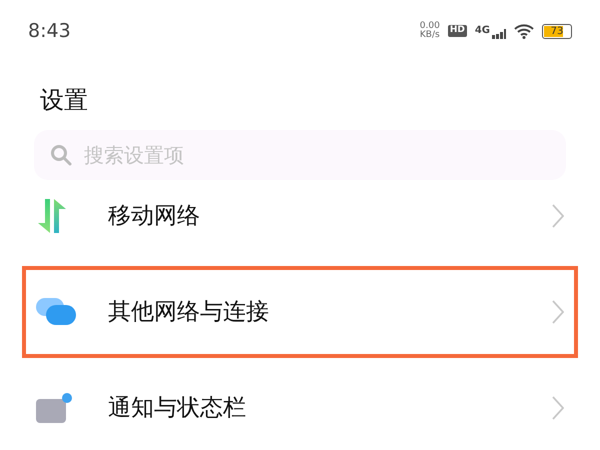  I want to click on hd-badge: HD, so click(457, 31).